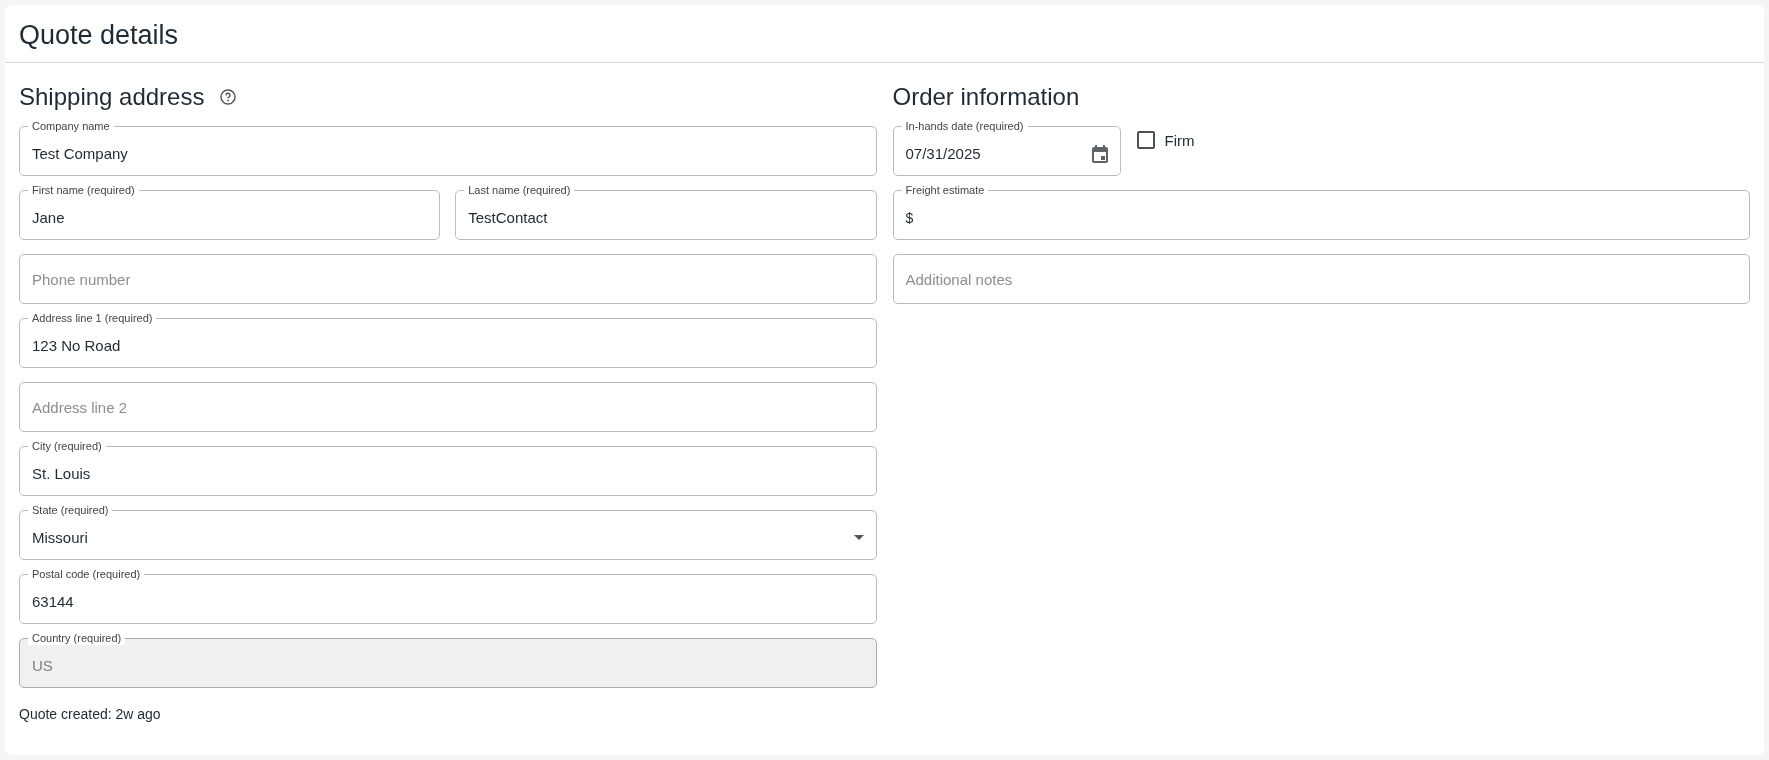 This screenshot has height=760, width=1769. I want to click on page-title: Quote details, so click(884, 34).